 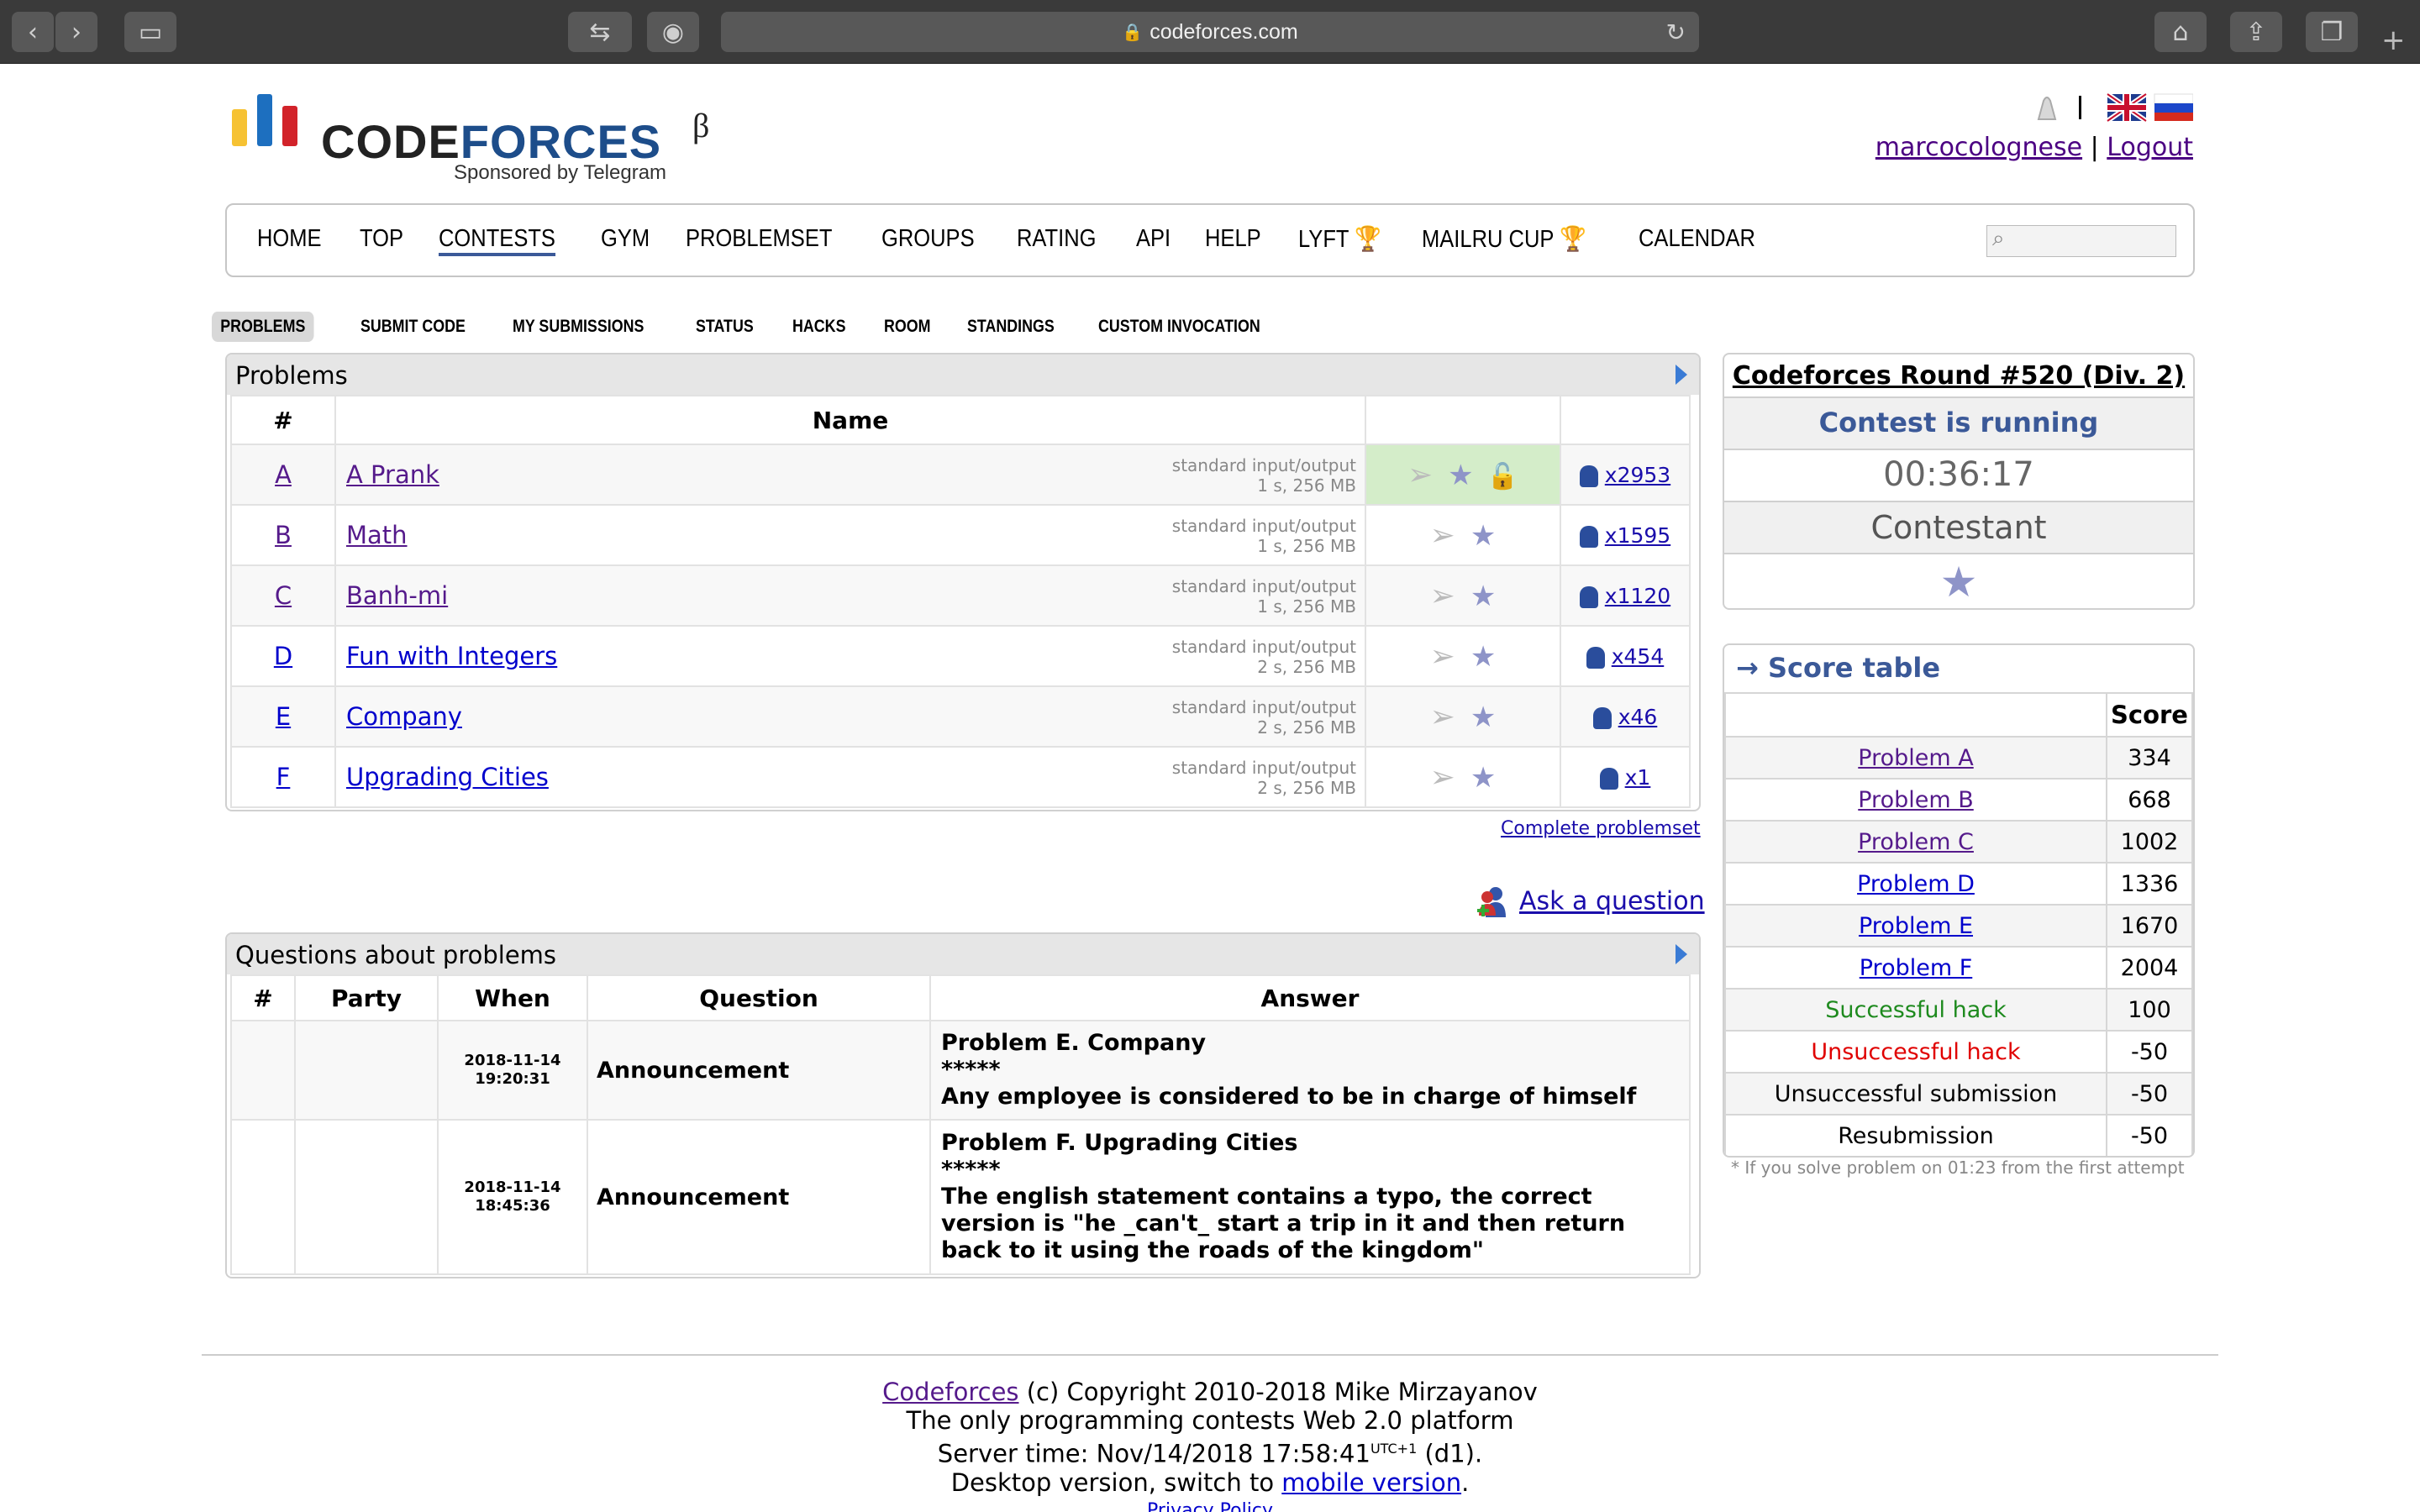 I want to click on logout-link: Logout, so click(x=2150, y=147).